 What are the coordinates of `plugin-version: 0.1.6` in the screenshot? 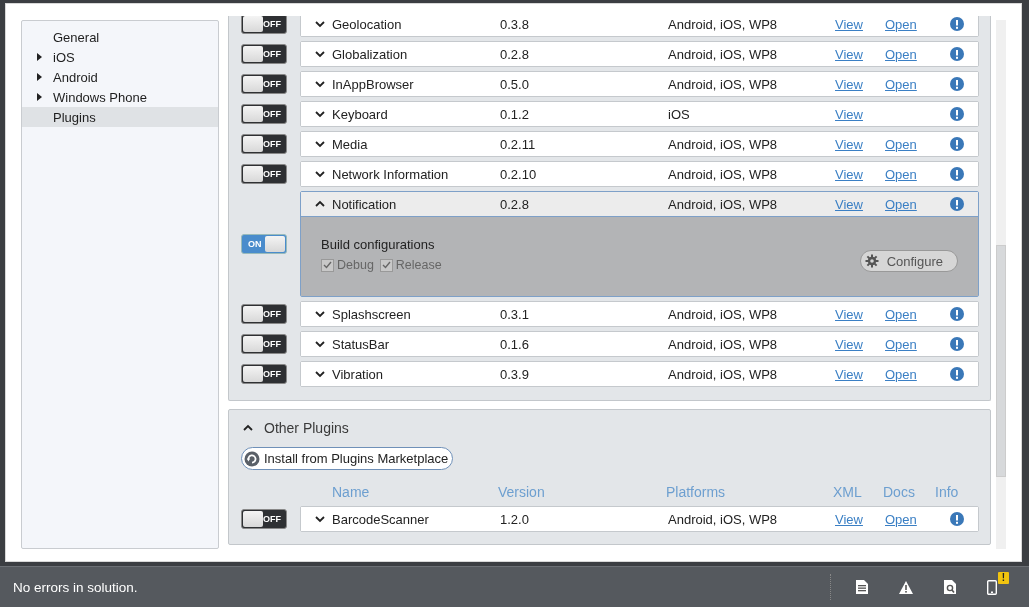 It's located at (515, 344).